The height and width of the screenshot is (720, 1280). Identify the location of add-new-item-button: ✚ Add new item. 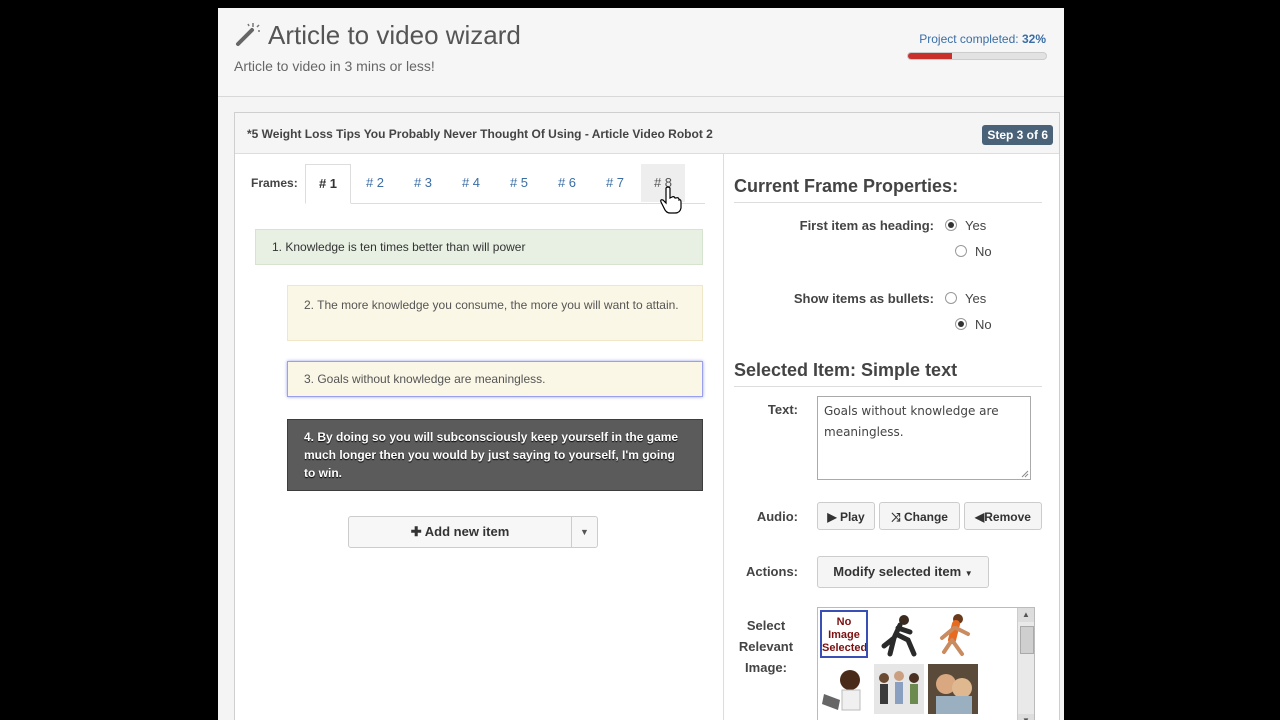
(460, 532).